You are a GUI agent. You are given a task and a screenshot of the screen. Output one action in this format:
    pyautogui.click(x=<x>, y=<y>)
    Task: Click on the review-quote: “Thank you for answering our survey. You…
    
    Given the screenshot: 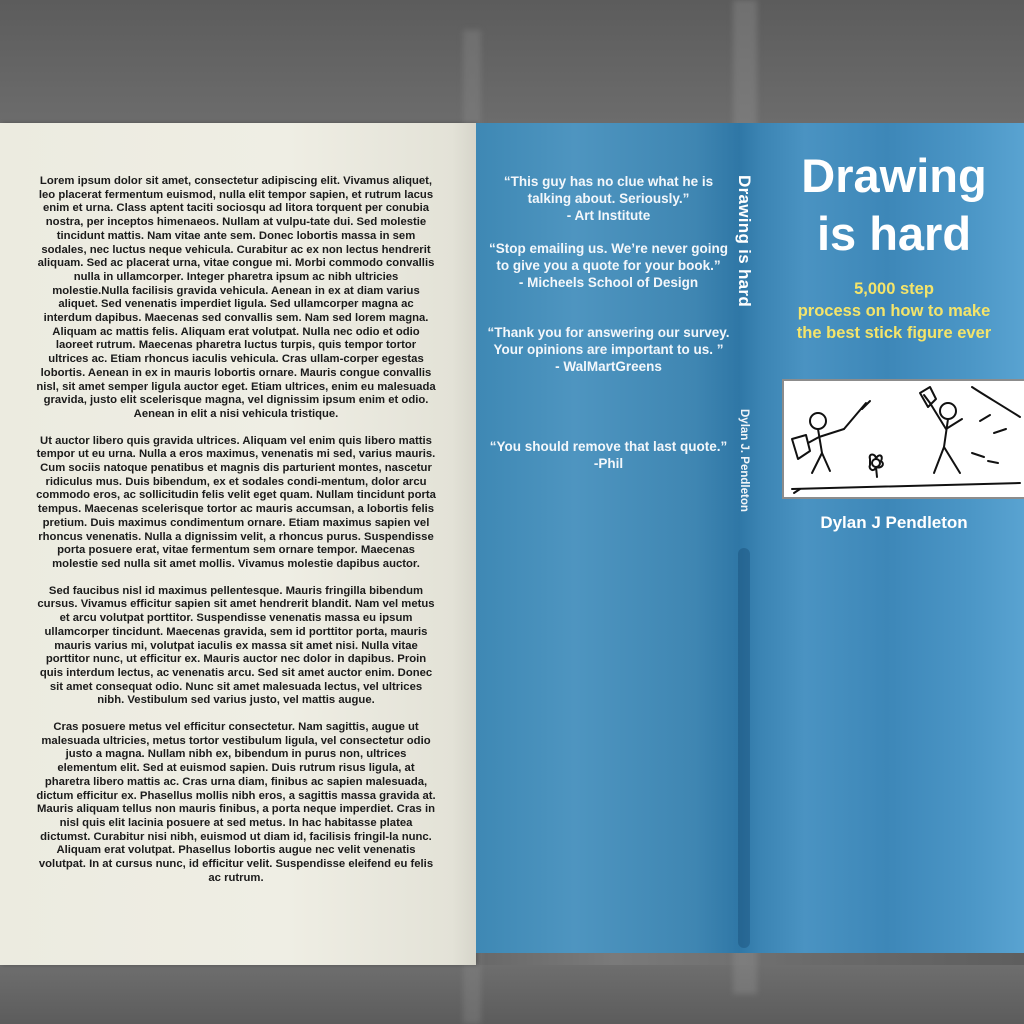 What is the action you would take?
    pyautogui.click(x=608, y=349)
    